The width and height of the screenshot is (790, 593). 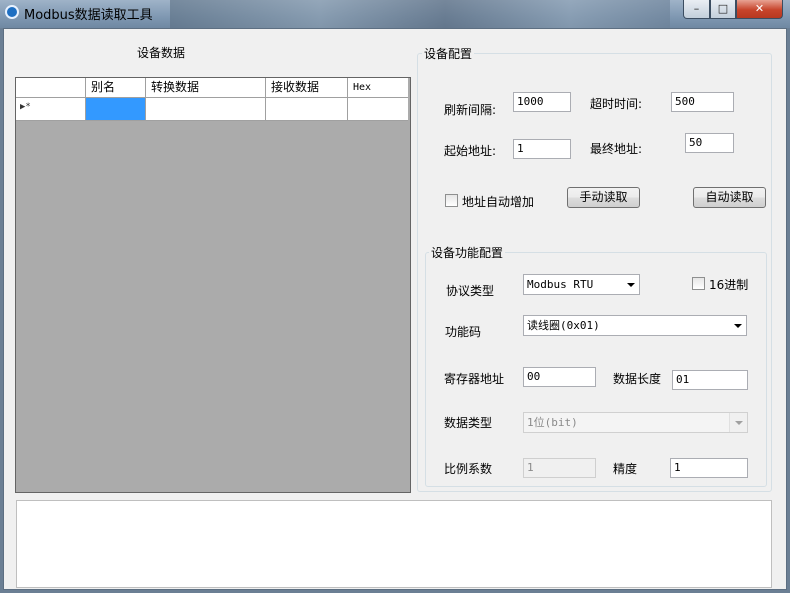 I want to click on column-header-converted: 转换数据, so click(x=206, y=87).